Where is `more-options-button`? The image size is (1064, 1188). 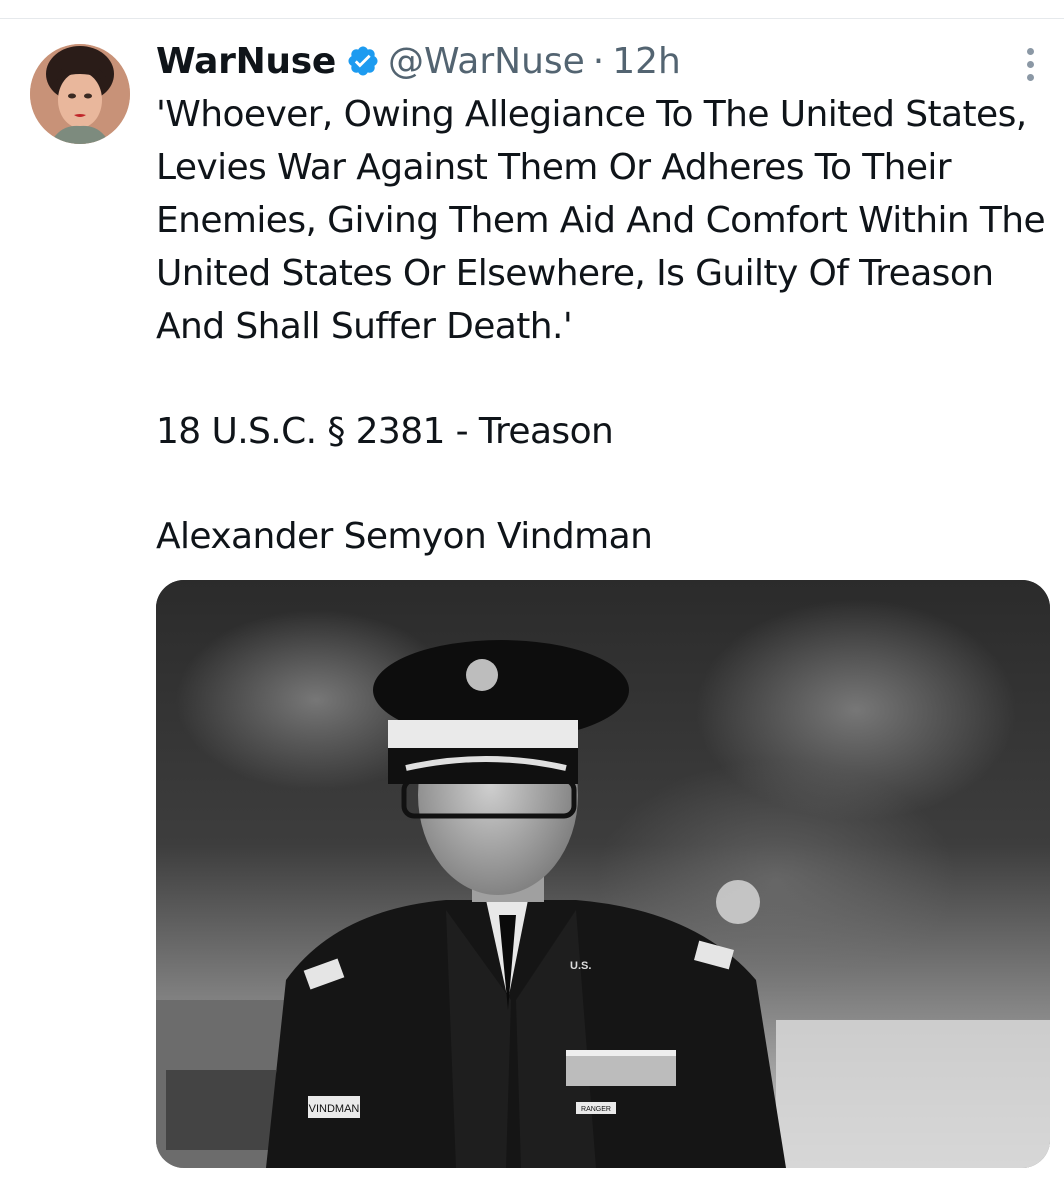
more-options-button is located at coordinates (1030, 64).